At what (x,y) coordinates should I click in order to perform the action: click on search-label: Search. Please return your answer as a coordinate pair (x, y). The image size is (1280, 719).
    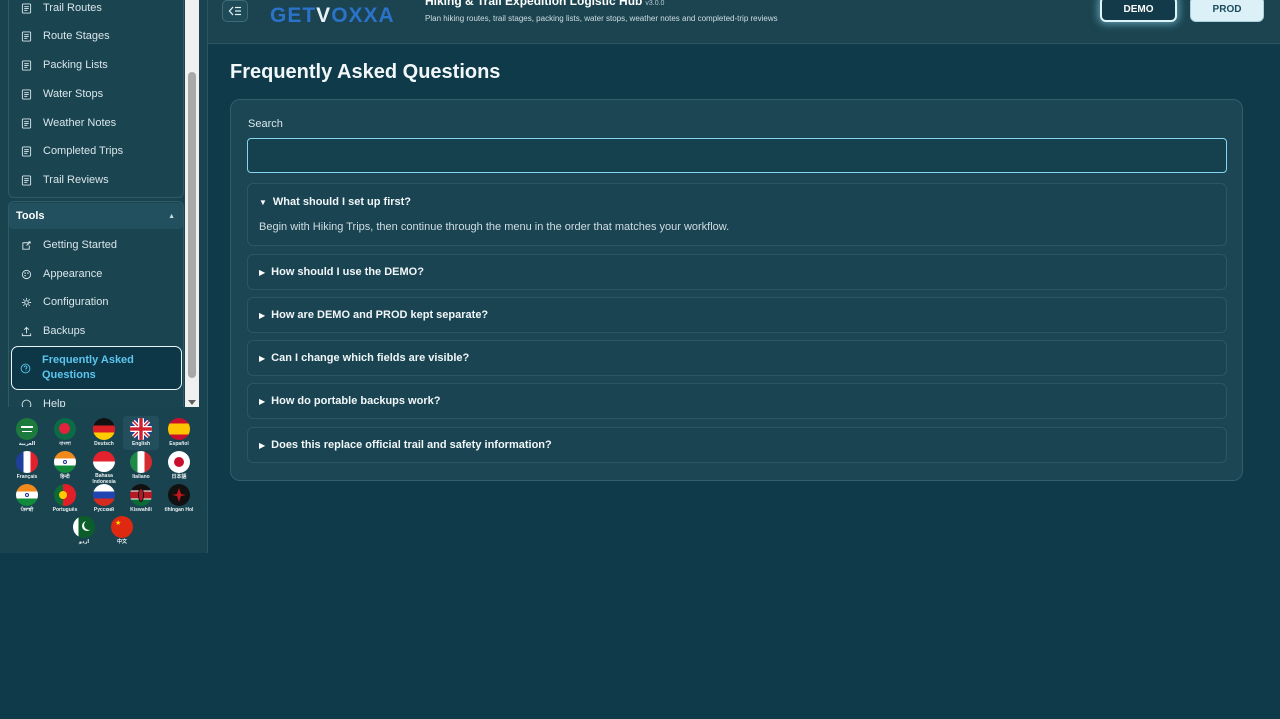
    Looking at the image, I should click on (265, 124).